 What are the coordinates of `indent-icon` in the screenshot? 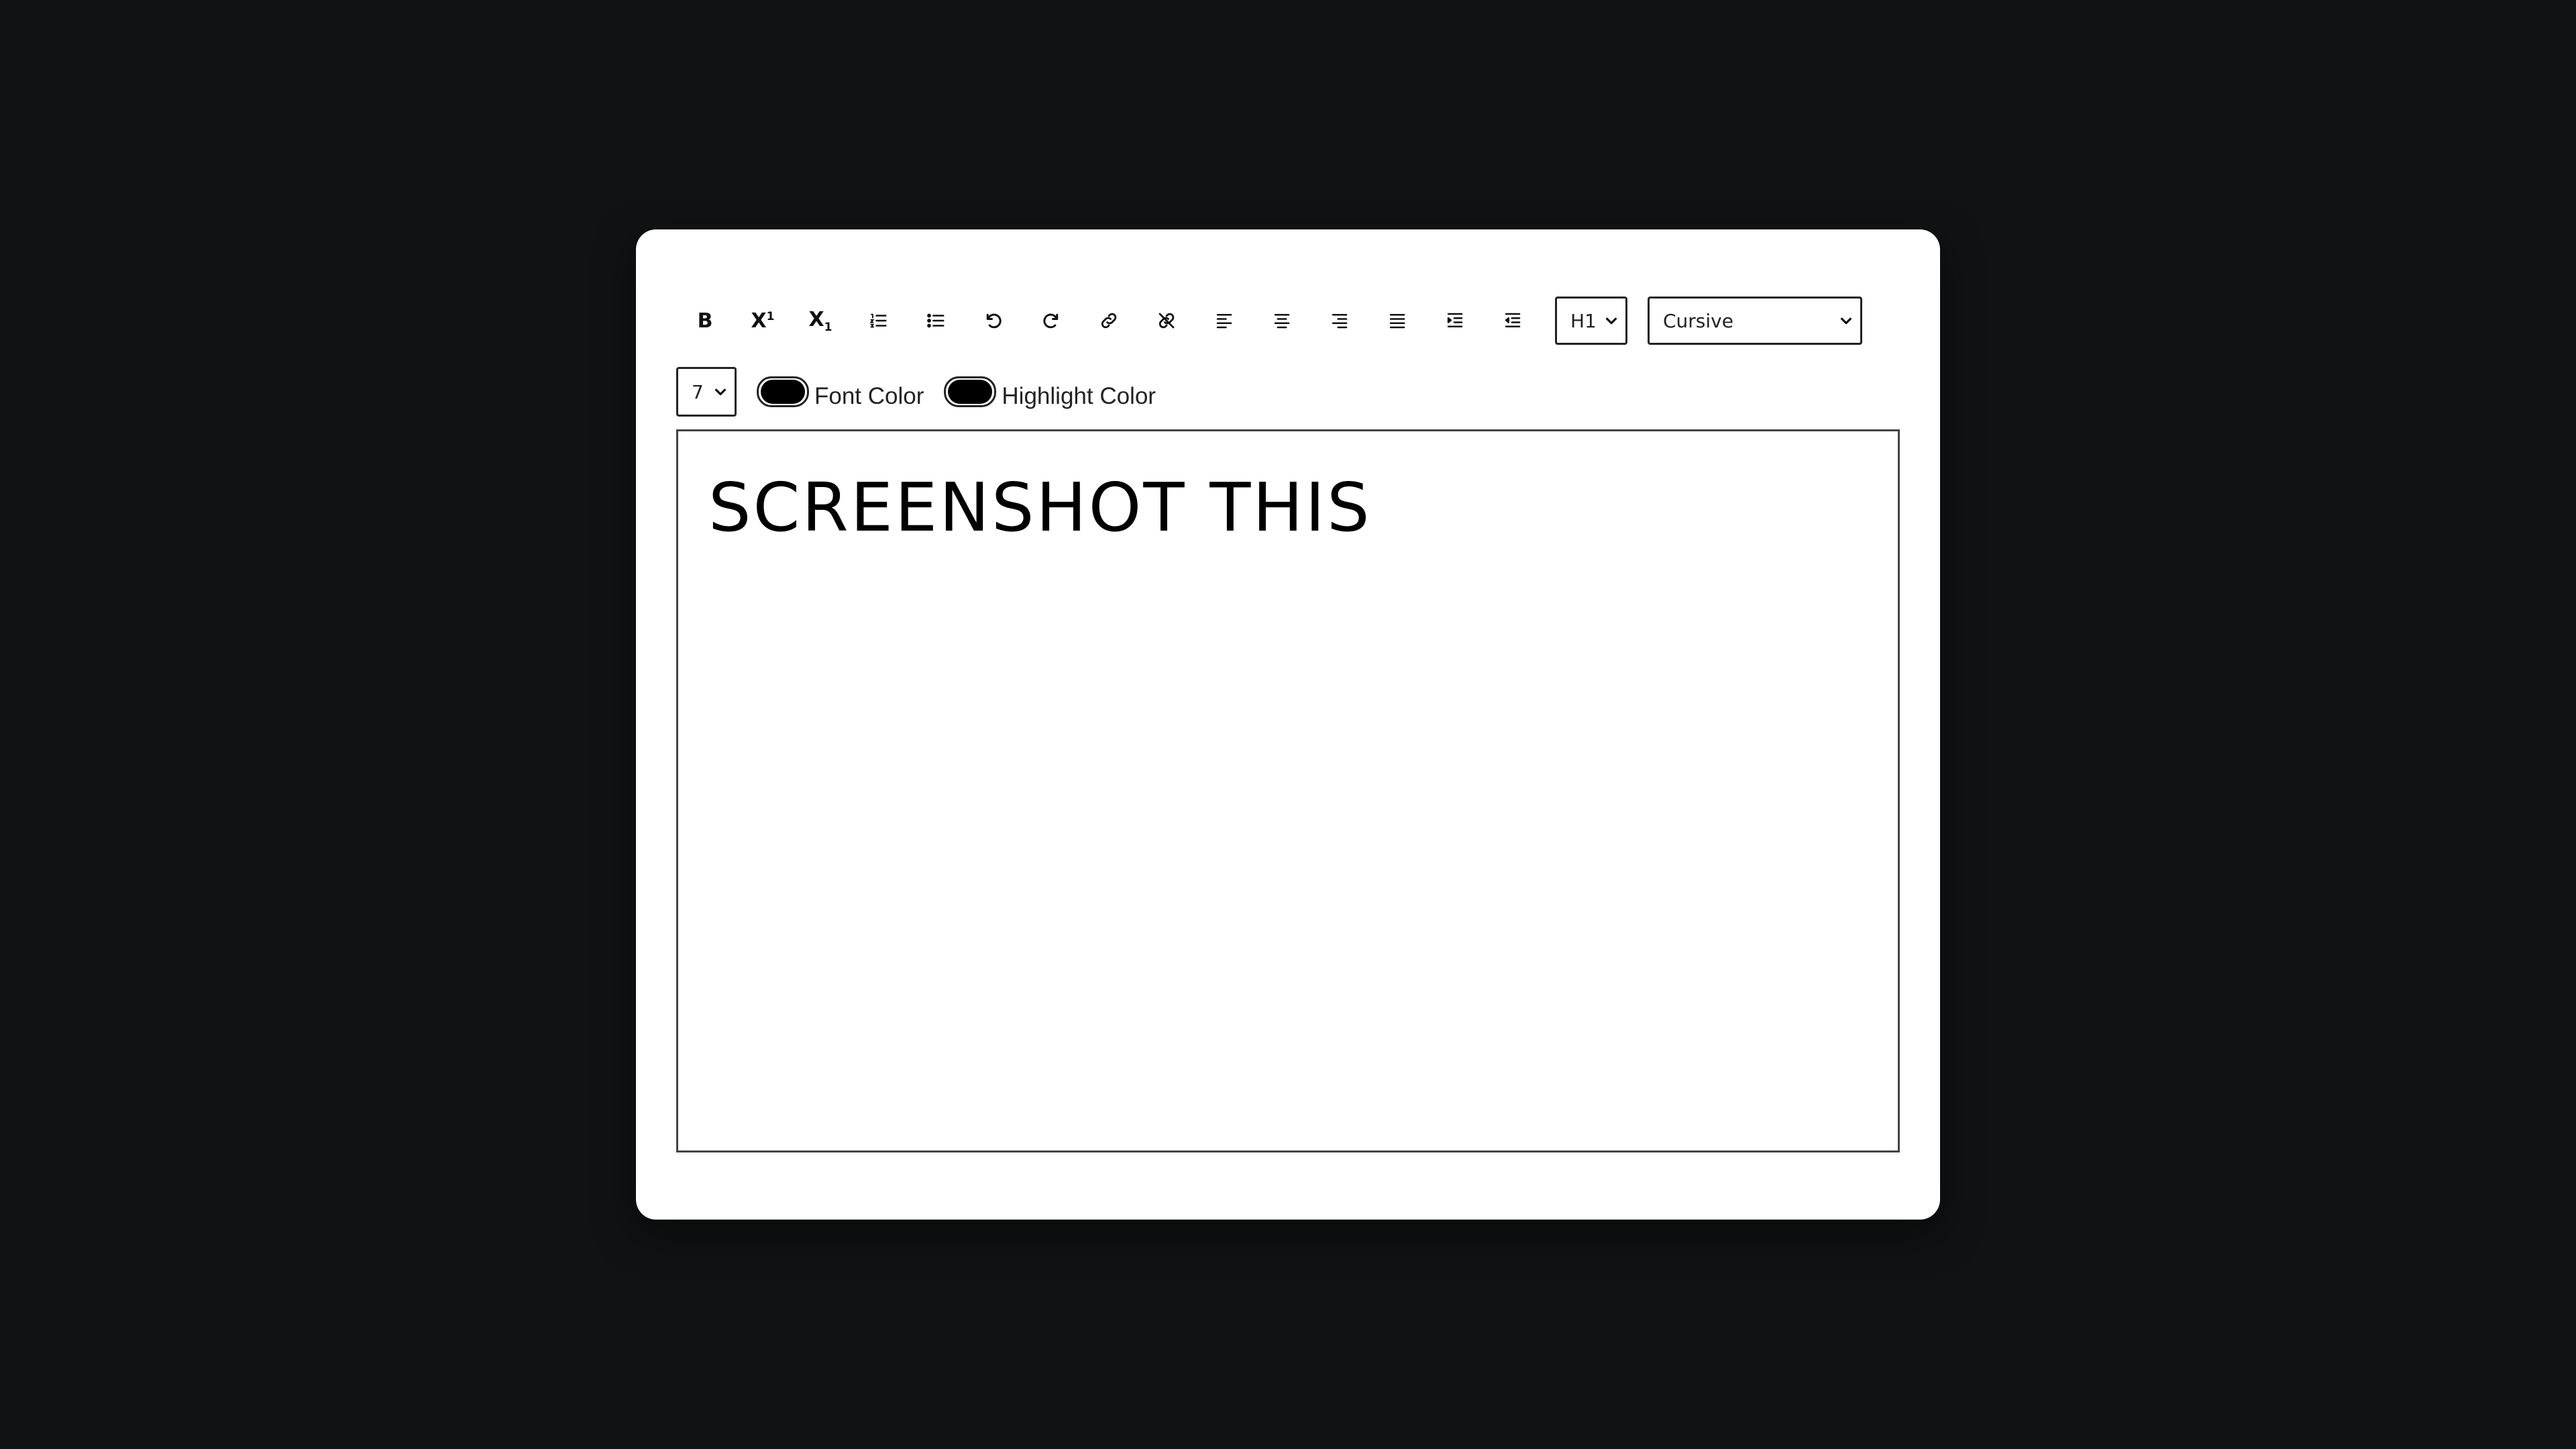 It's located at (1455, 320).